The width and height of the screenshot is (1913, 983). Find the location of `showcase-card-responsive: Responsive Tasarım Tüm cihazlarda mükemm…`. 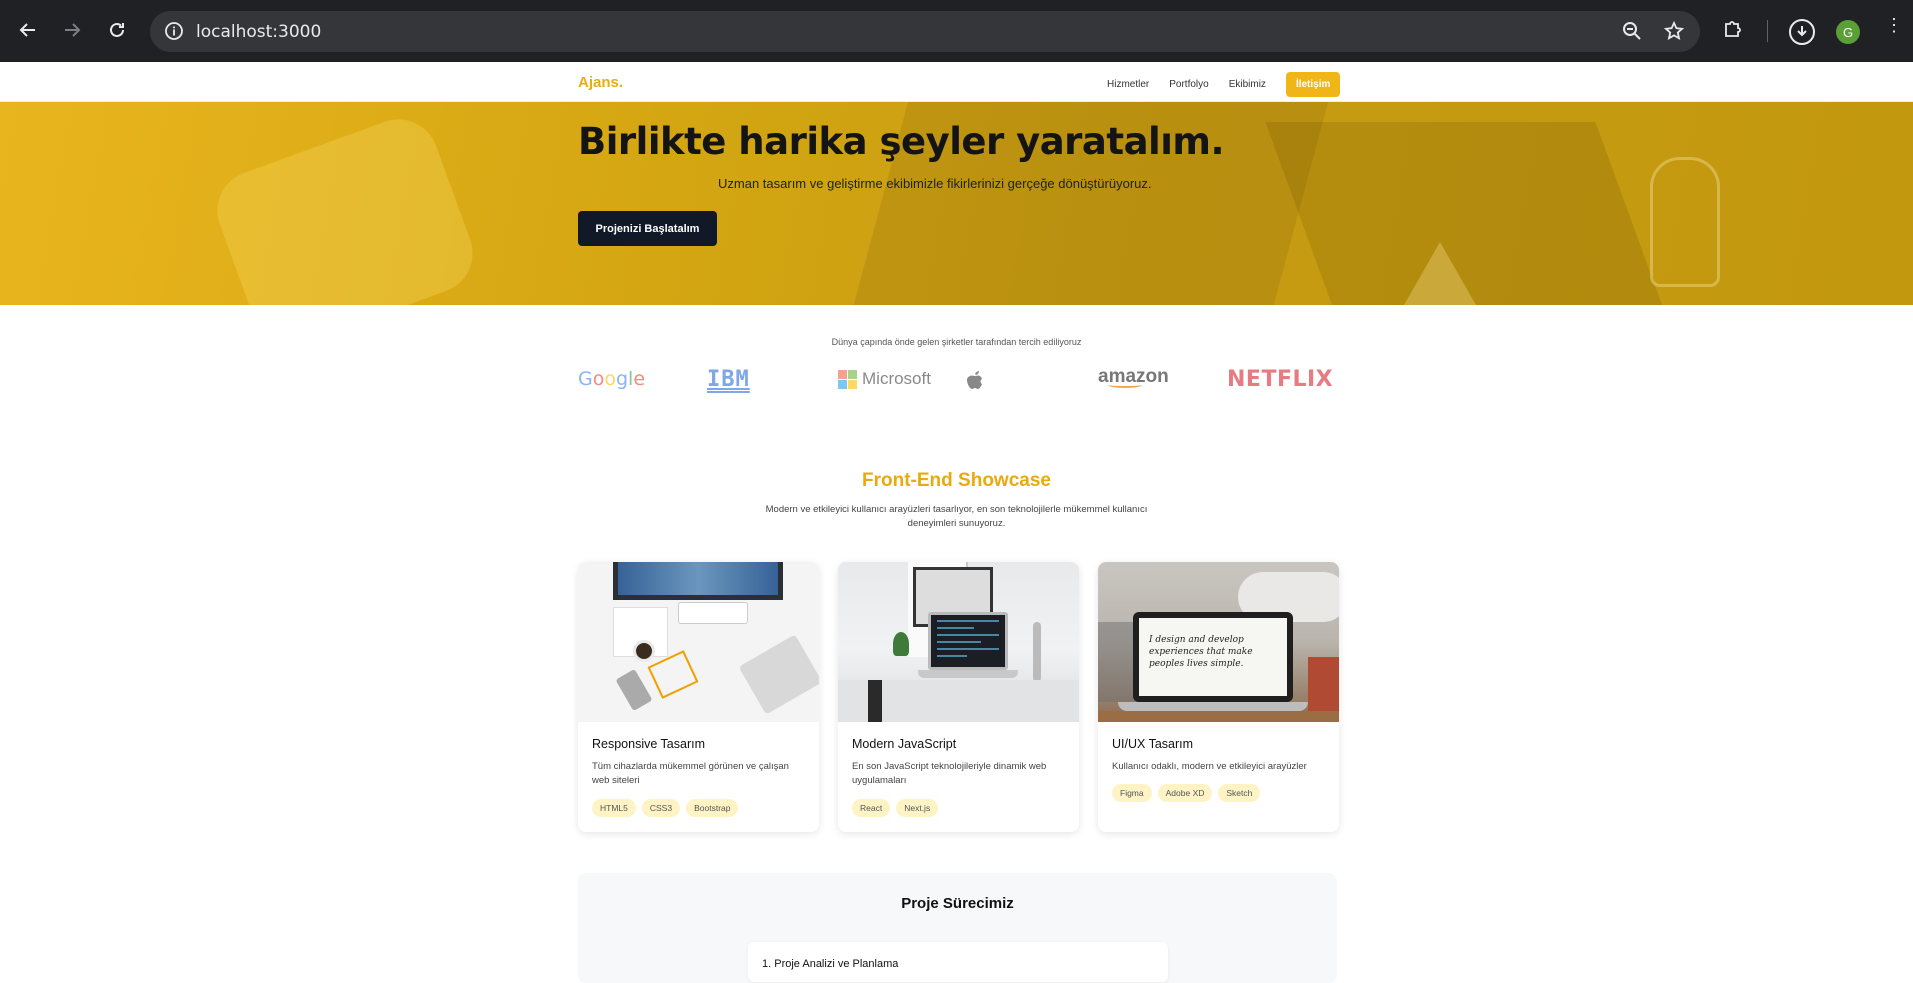

showcase-card-responsive: Responsive Tasarım Tüm cihazlarda mükemm… is located at coordinates (698, 697).